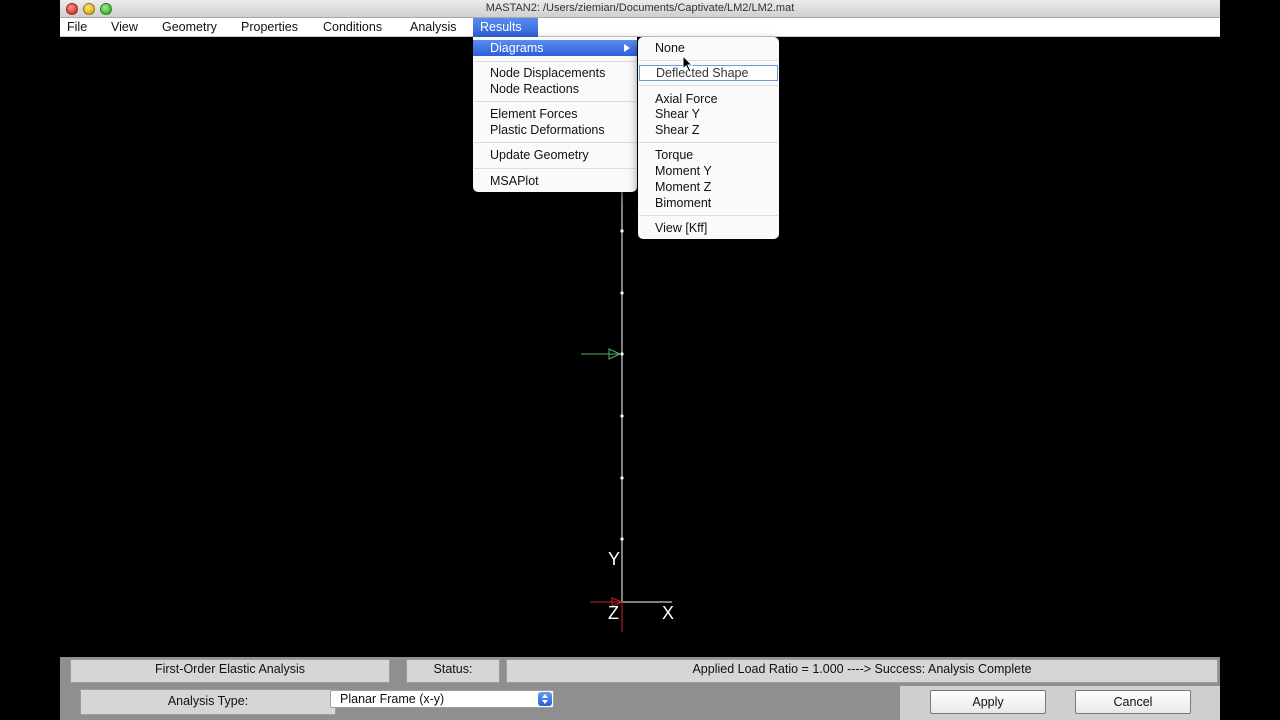 This screenshot has width=1280, height=720. What do you see at coordinates (708, 171) in the screenshot?
I see `menu-item-moment-y: Moment Y` at bounding box center [708, 171].